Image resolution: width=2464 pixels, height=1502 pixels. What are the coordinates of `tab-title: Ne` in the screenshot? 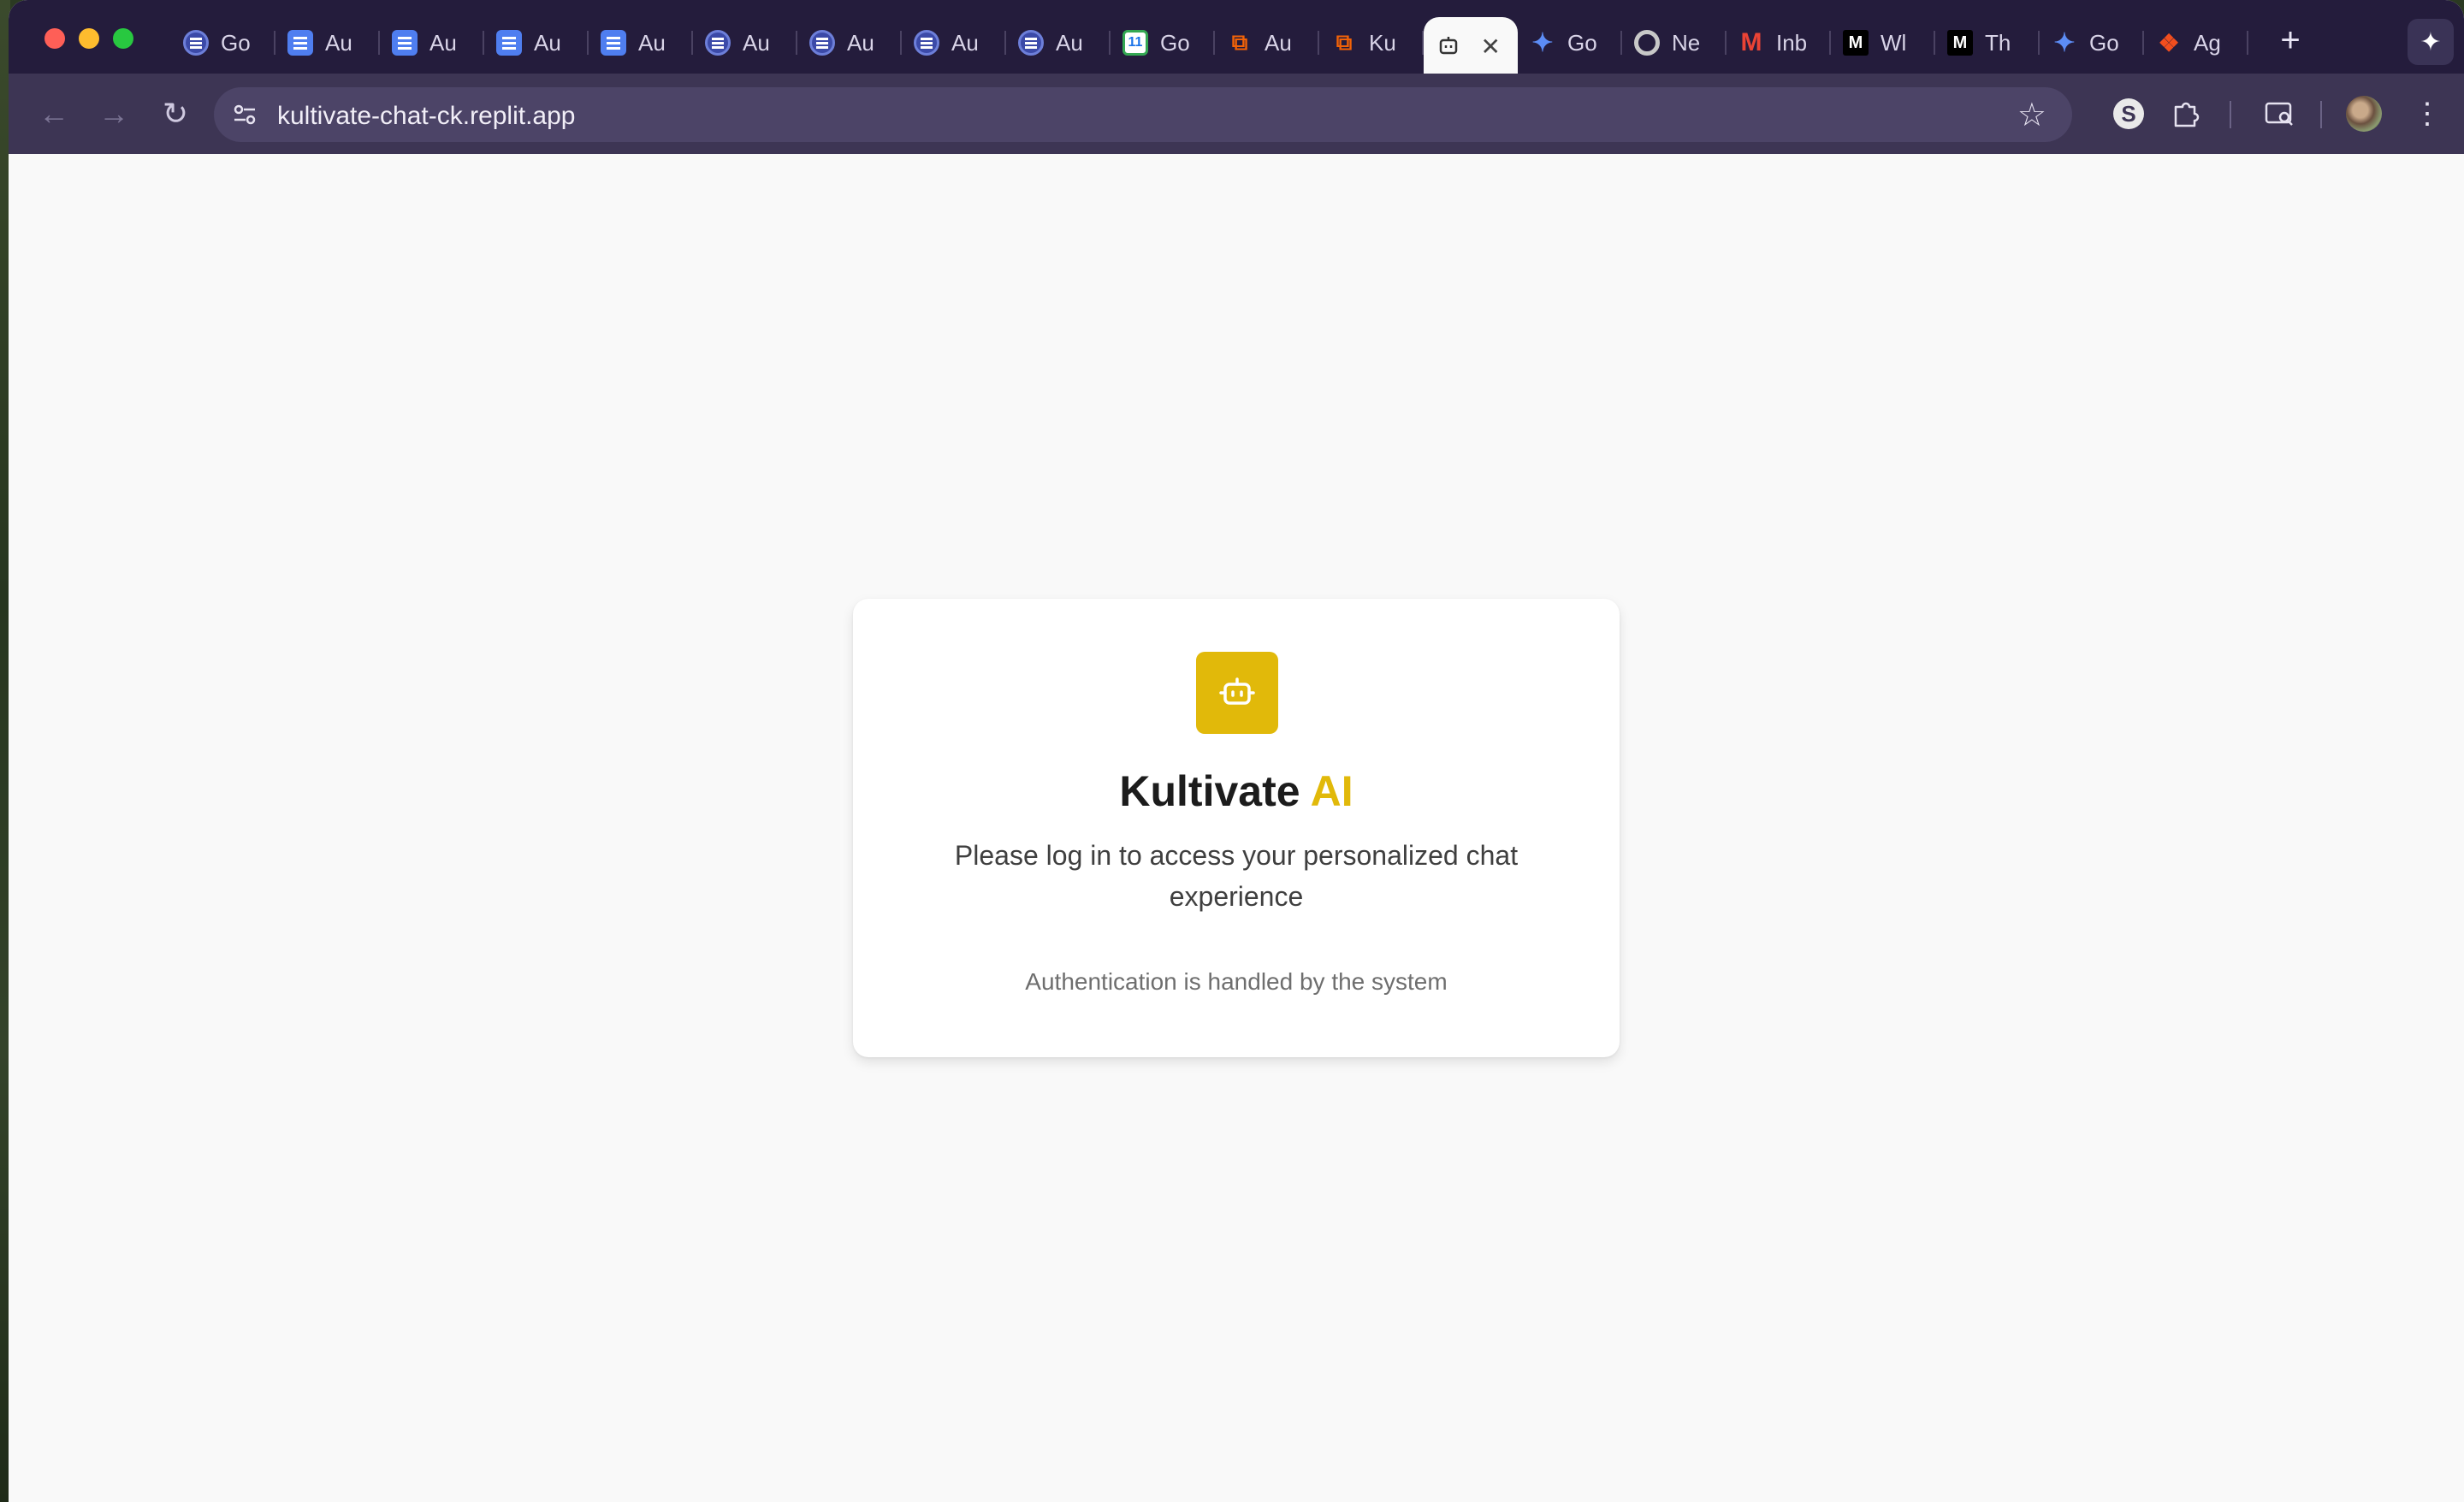 It's located at (1686, 42).